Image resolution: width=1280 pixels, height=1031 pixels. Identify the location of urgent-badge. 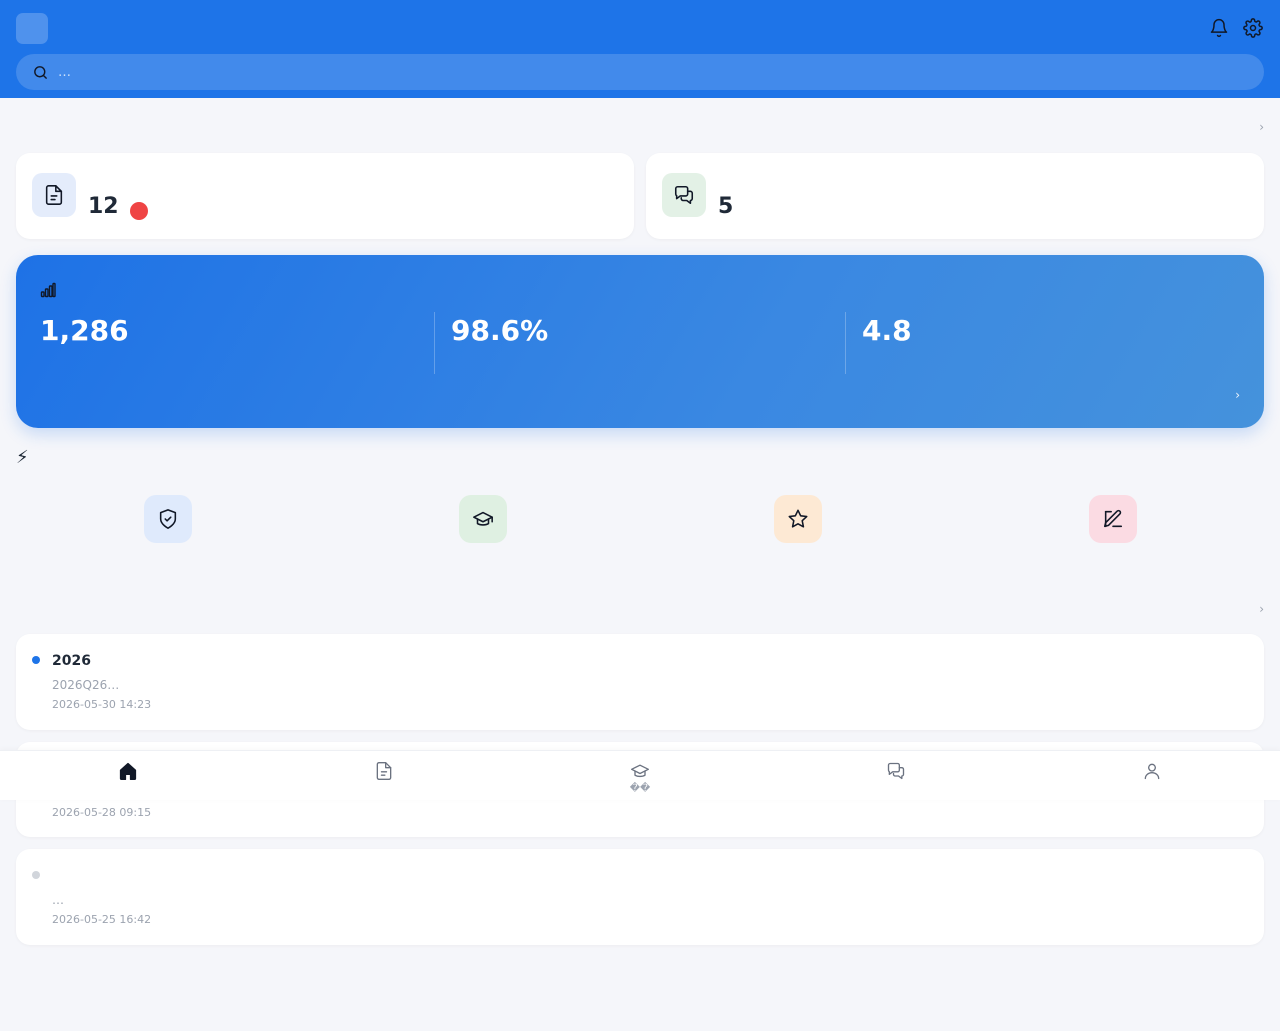
(139, 211).